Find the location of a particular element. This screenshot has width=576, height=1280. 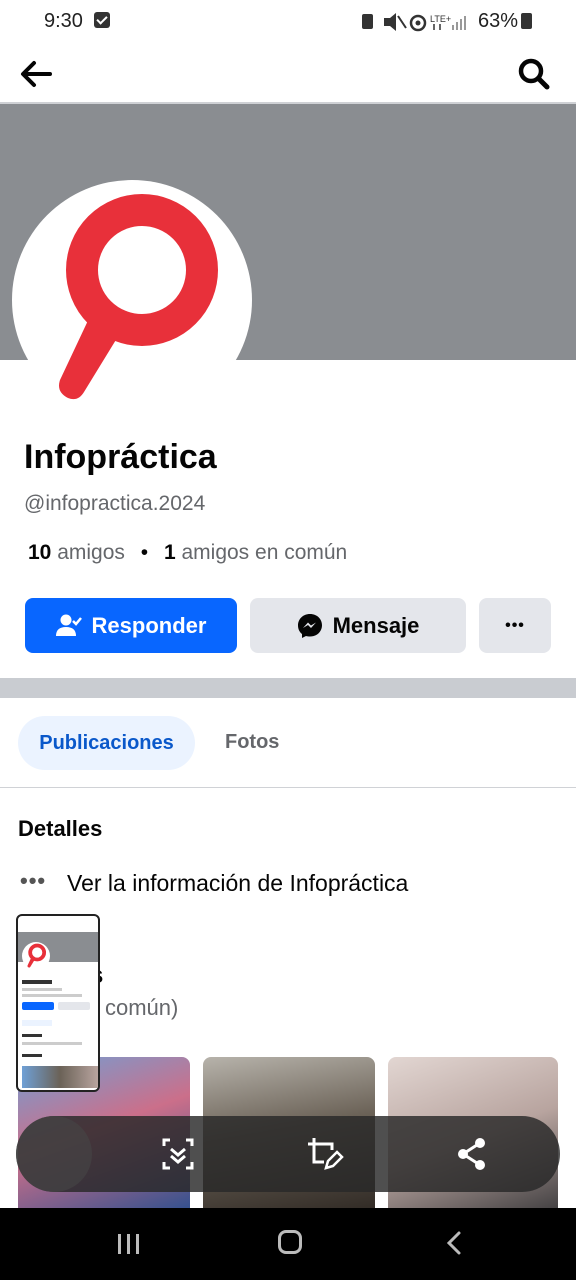

home-icon is located at coordinates (290, 1242).